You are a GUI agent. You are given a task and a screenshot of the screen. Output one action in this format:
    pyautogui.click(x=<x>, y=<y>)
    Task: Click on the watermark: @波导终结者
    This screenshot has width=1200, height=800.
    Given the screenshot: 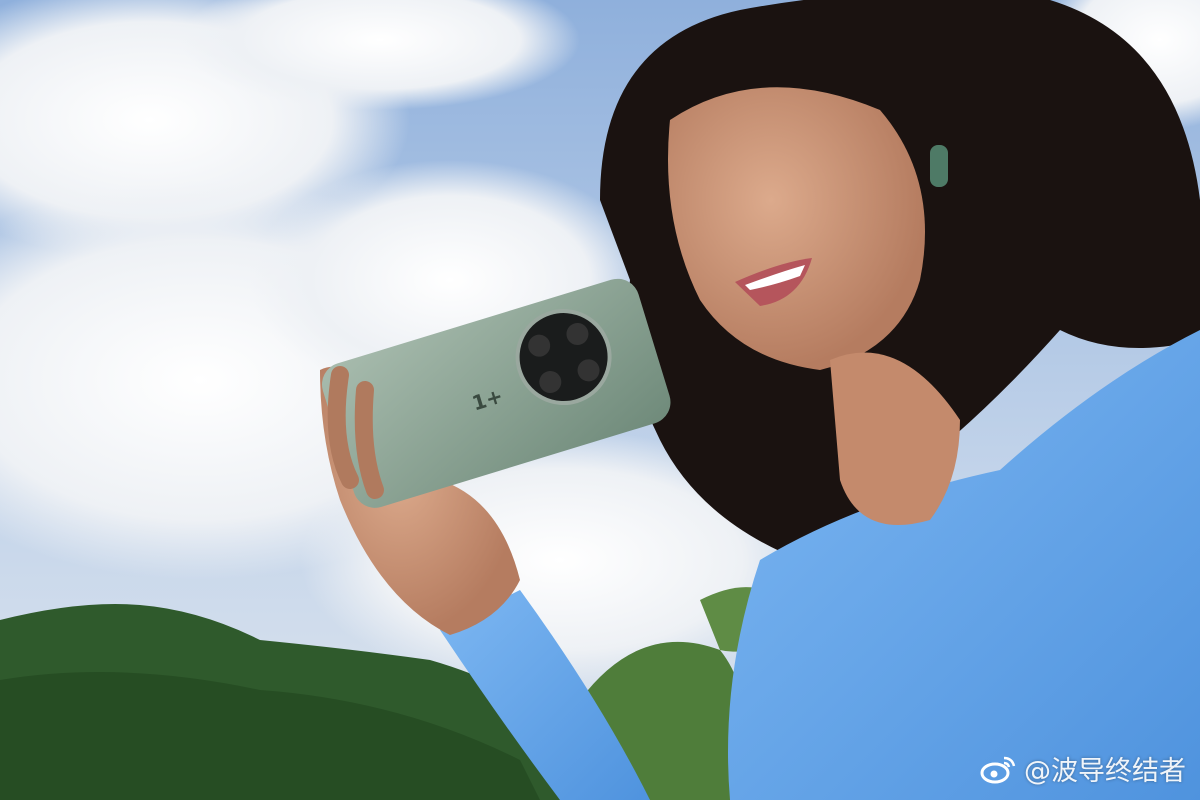 What is the action you would take?
    pyautogui.click(x=1083, y=768)
    